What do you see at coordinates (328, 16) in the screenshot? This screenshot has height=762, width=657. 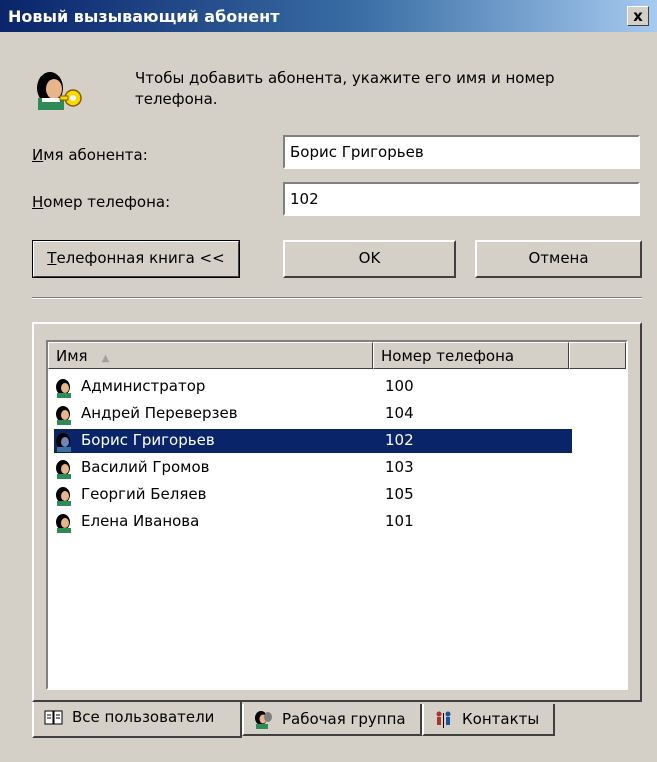 I see `title-bar: Новый вызывающий абонент x` at bounding box center [328, 16].